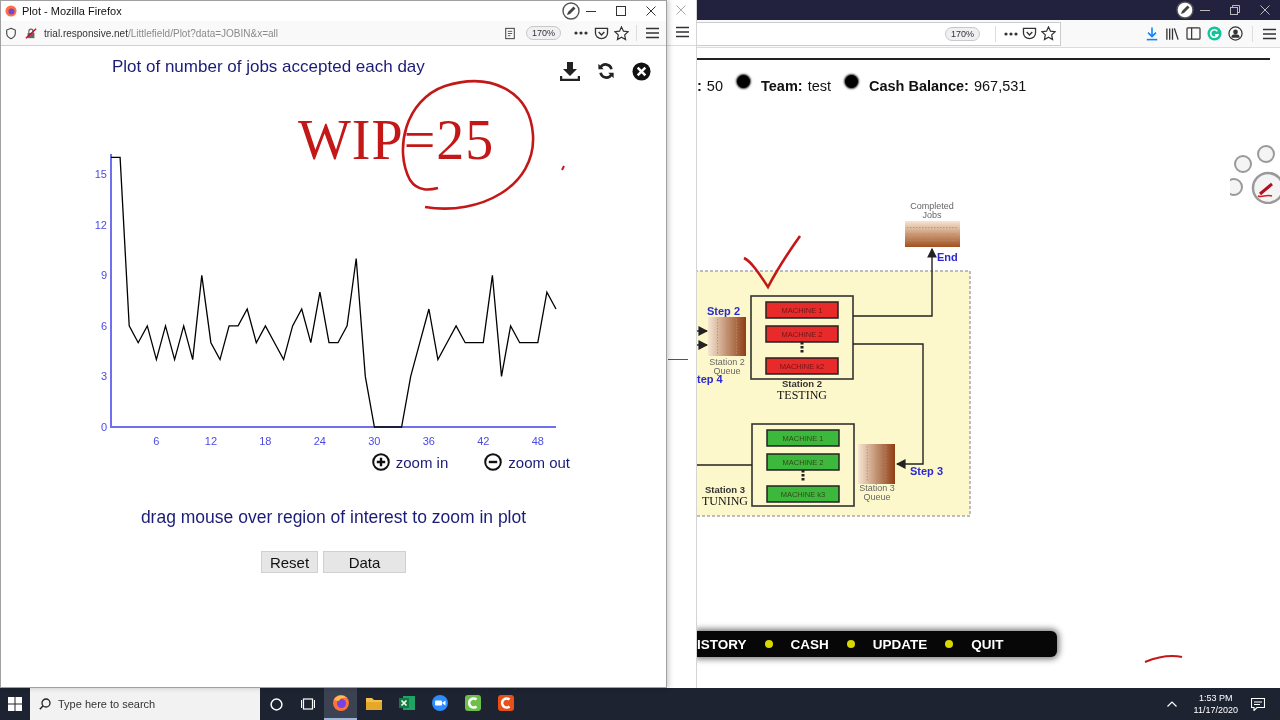 The image size is (1280, 720). I want to click on axis-tick-label: 15, so click(100, 174).